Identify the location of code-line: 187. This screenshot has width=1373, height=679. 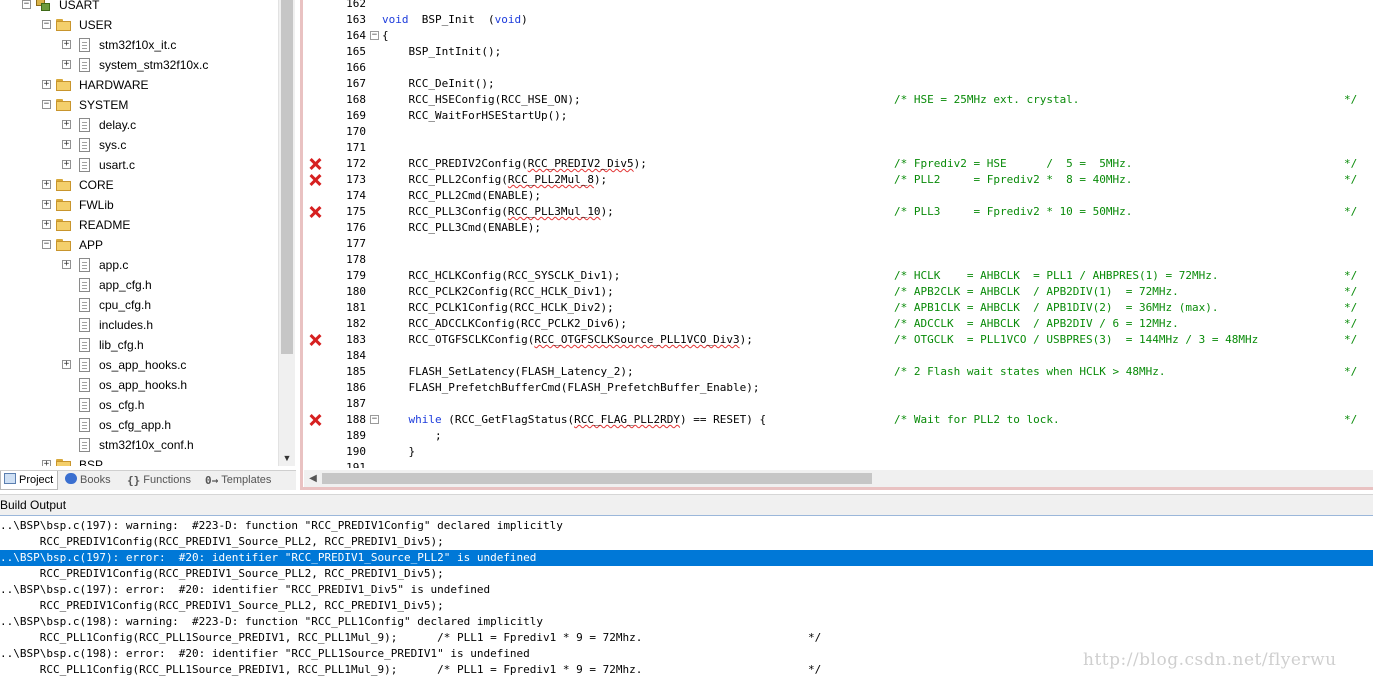
(838, 404).